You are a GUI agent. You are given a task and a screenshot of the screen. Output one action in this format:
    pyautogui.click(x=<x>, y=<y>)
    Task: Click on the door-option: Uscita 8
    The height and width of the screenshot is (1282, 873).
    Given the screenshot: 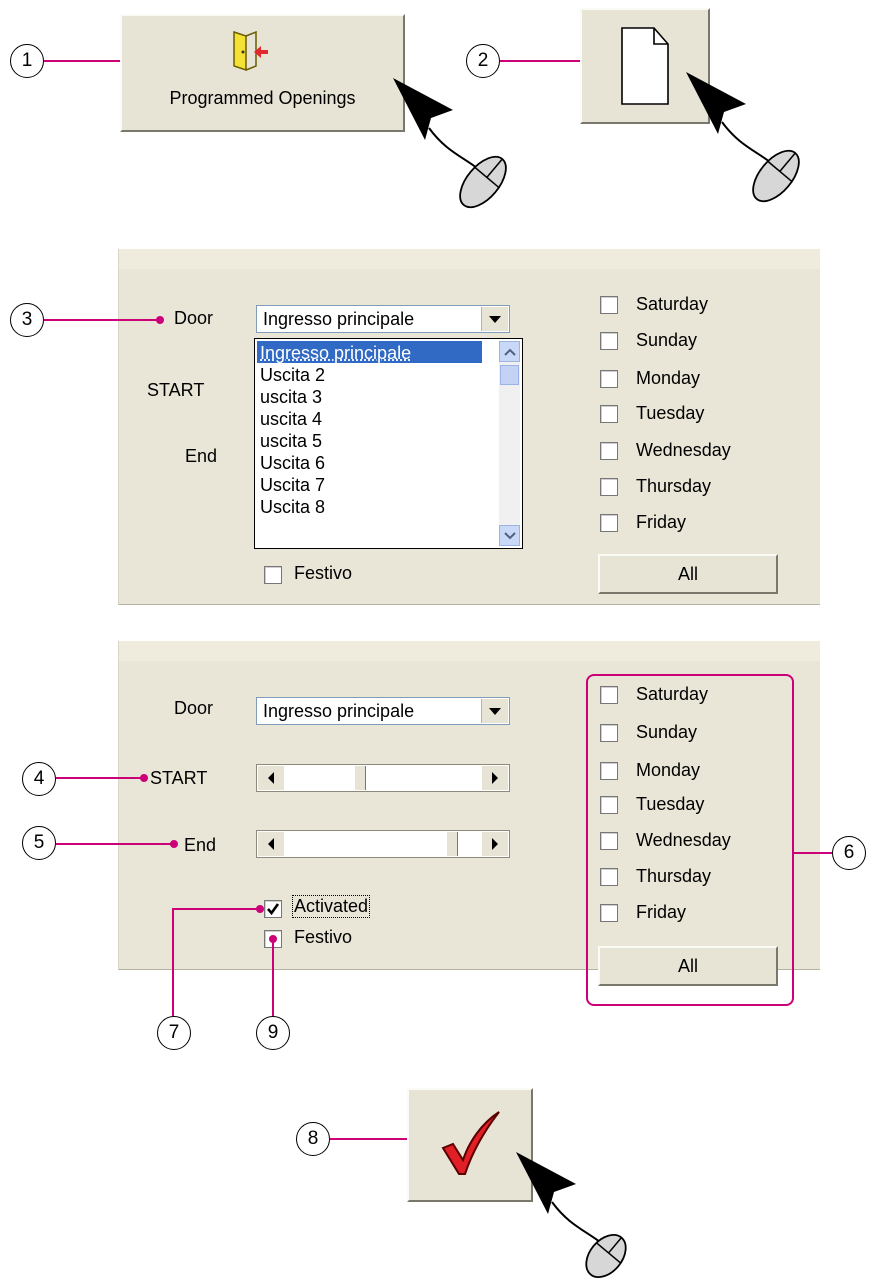 What is the action you would take?
    pyautogui.click(x=292, y=507)
    